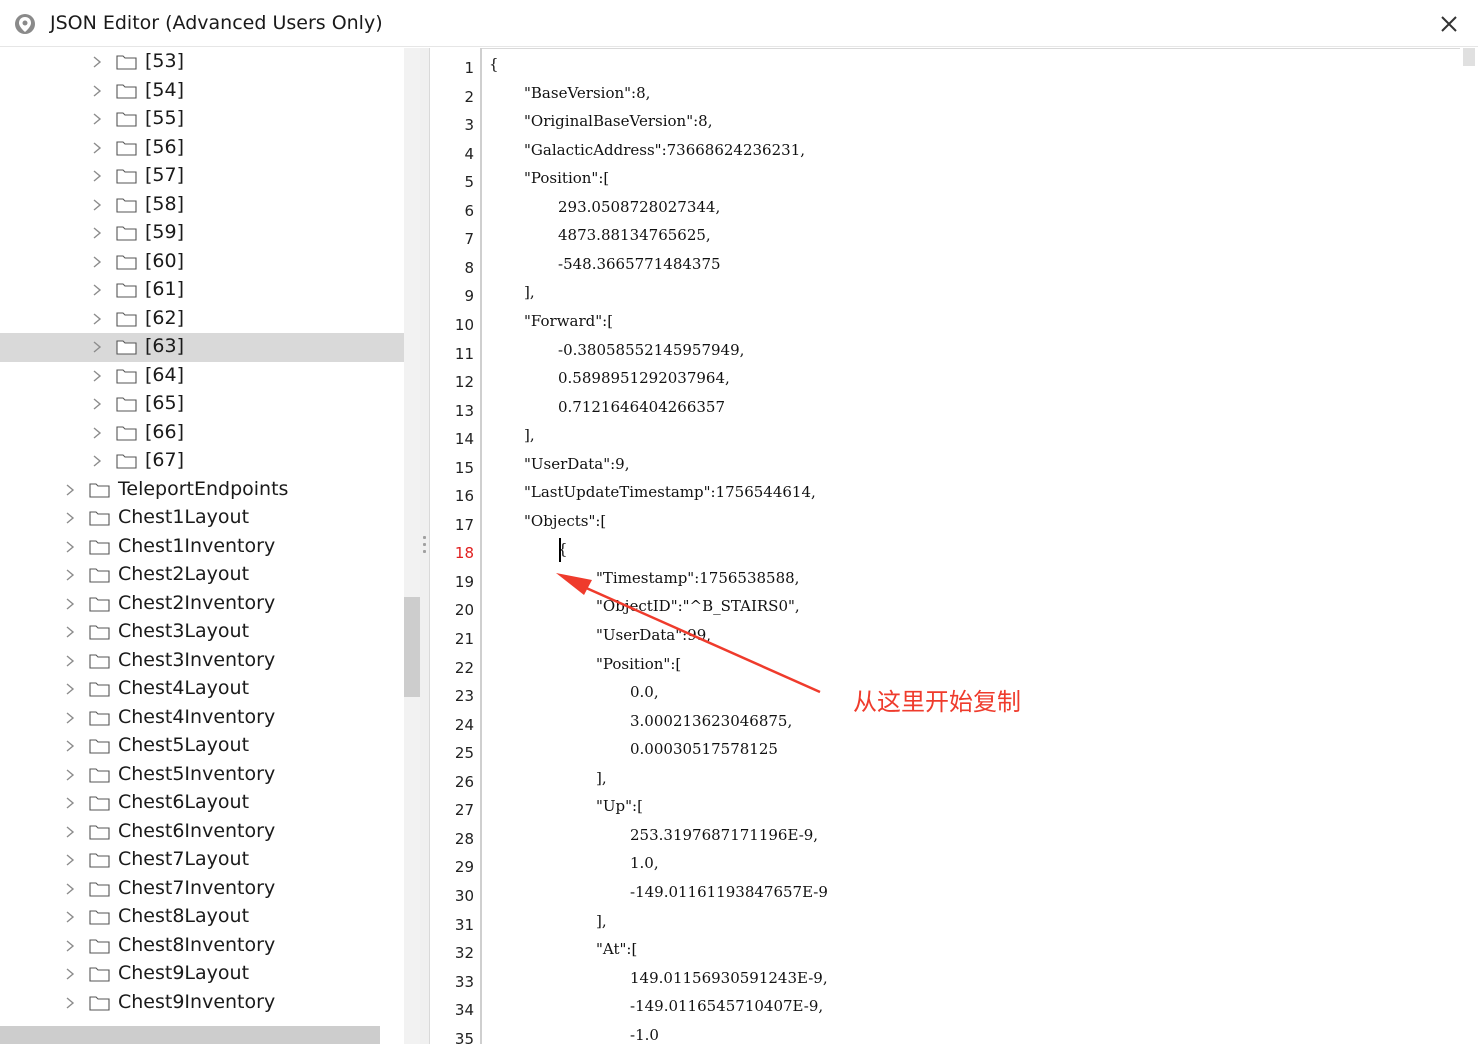 The image size is (1478, 1044). What do you see at coordinates (202, 347) in the screenshot?
I see `tree-item: [63]` at bounding box center [202, 347].